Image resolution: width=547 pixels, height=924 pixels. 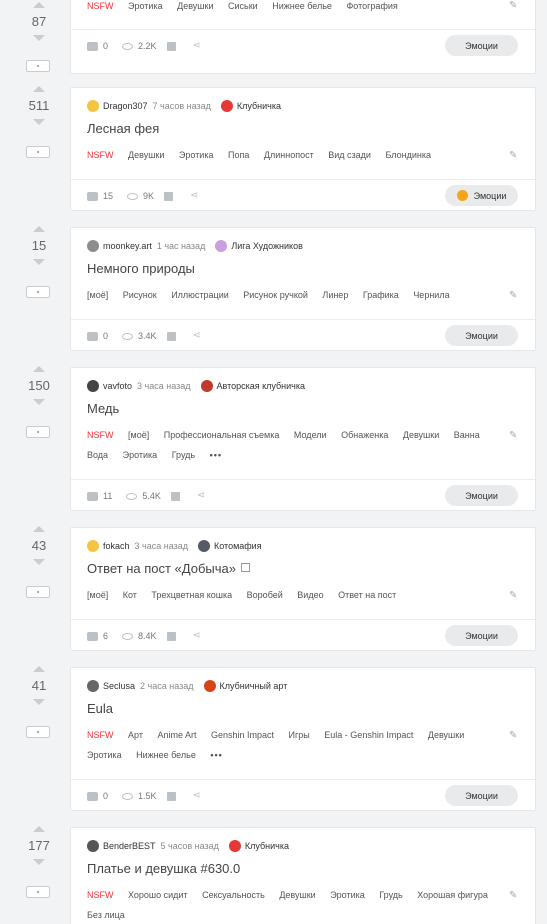 What do you see at coordinates (97, 295) in the screenshot?
I see `tag-item: [моё]` at bounding box center [97, 295].